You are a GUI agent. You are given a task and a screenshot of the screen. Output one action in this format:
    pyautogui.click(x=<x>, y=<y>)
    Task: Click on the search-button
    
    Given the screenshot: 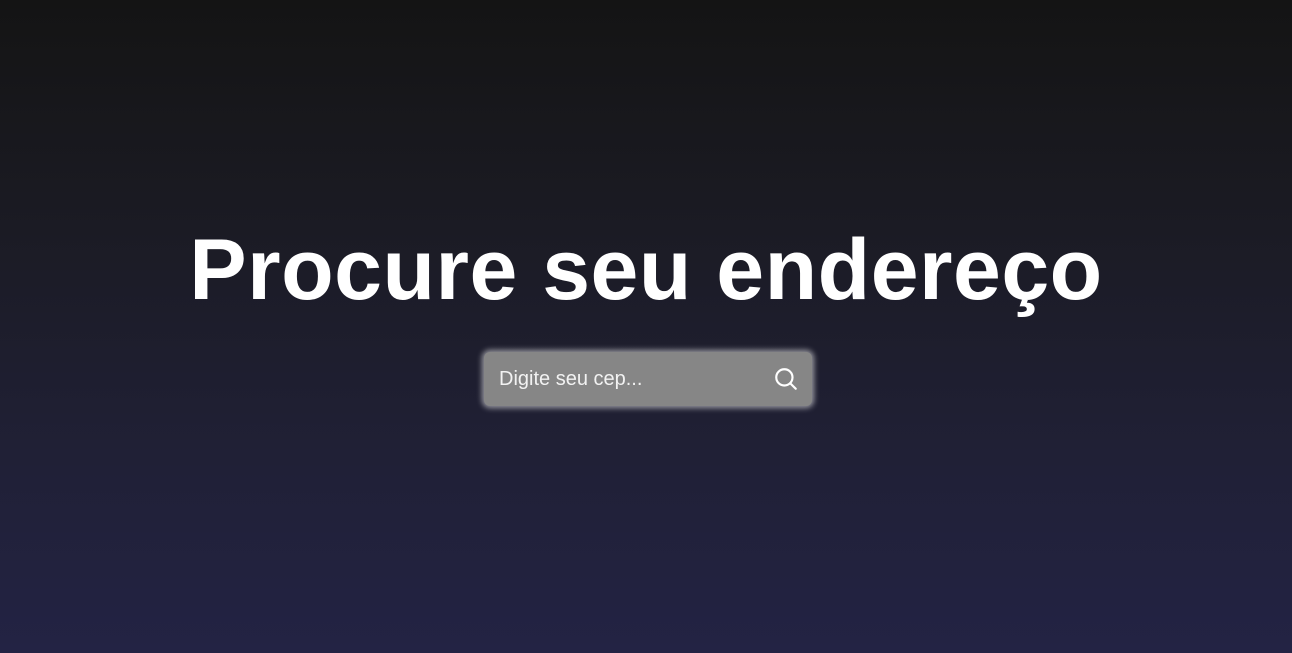 What is the action you would take?
    pyautogui.click(x=786, y=379)
    